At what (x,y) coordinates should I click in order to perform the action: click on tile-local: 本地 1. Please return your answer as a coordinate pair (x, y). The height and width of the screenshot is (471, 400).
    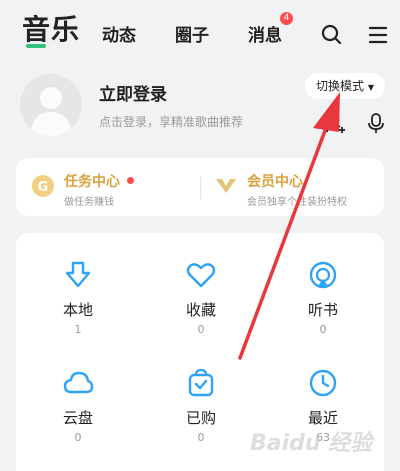
    Looking at the image, I should click on (78, 309).